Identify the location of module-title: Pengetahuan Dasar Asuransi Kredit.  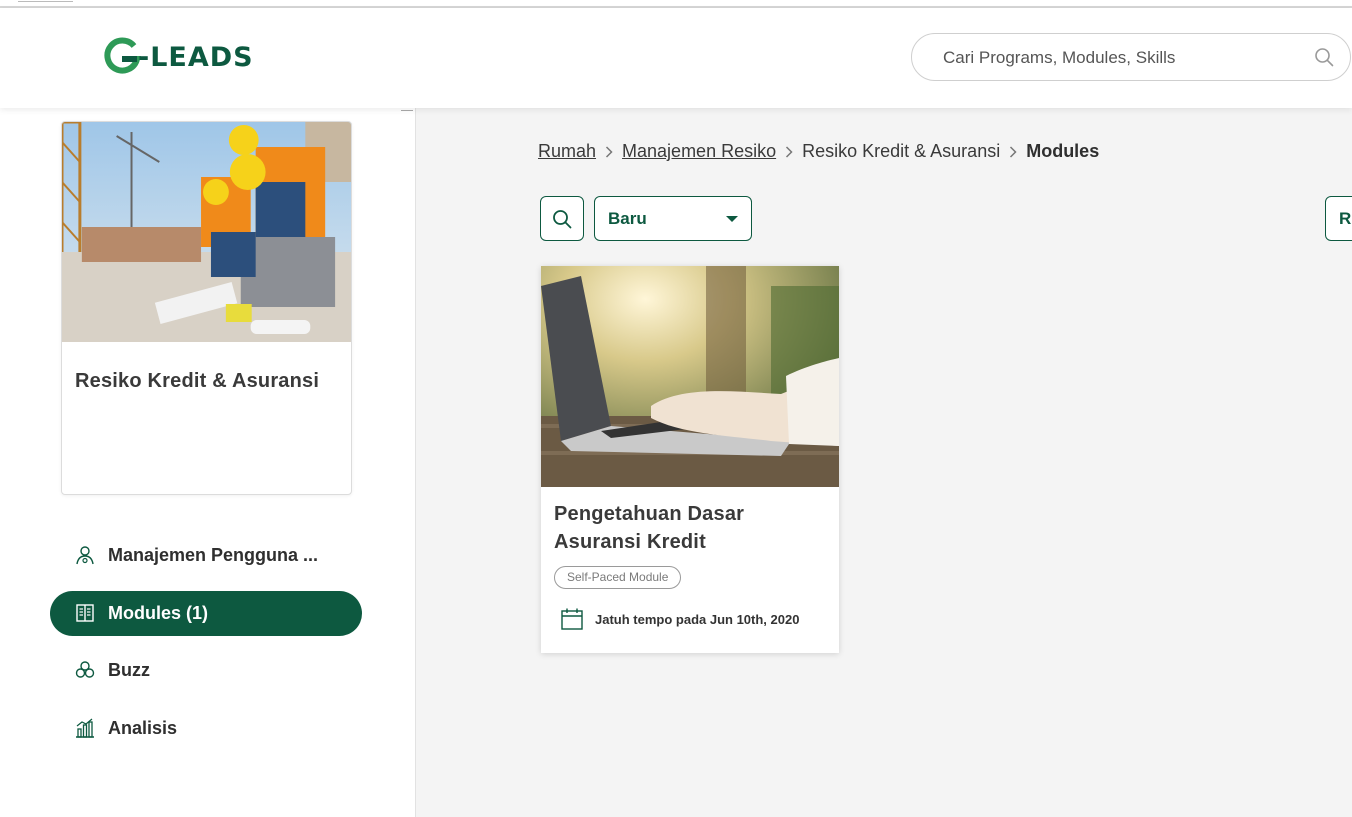
(649, 528).